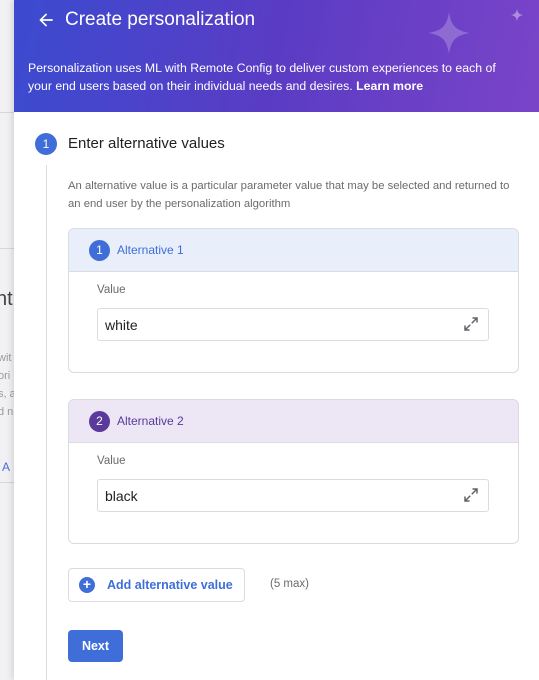 The image size is (539, 680). What do you see at coordinates (5, 467) in the screenshot?
I see `bg-link-fragment: t A` at bounding box center [5, 467].